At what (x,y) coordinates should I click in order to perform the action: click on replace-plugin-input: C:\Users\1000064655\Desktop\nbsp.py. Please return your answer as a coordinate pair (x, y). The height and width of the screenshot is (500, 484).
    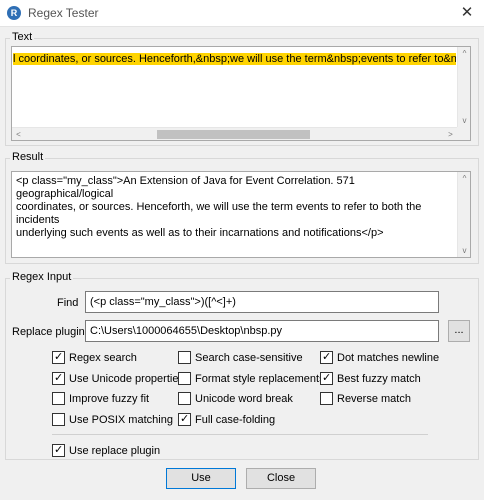
    Looking at the image, I should click on (262, 331).